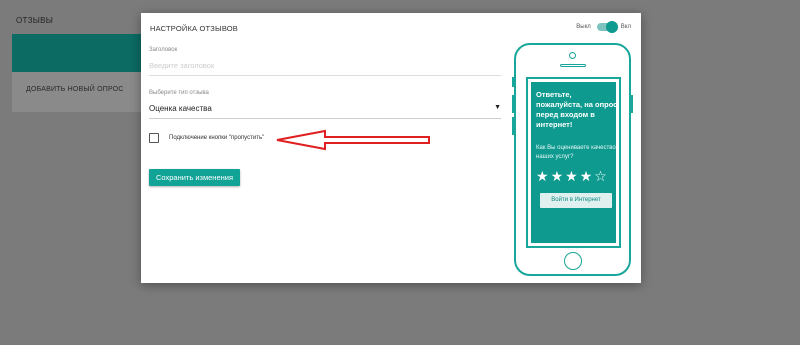  Describe the element at coordinates (179, 93) in the screenshot. I see `type-label: Выберите тип отзыва` at that location.